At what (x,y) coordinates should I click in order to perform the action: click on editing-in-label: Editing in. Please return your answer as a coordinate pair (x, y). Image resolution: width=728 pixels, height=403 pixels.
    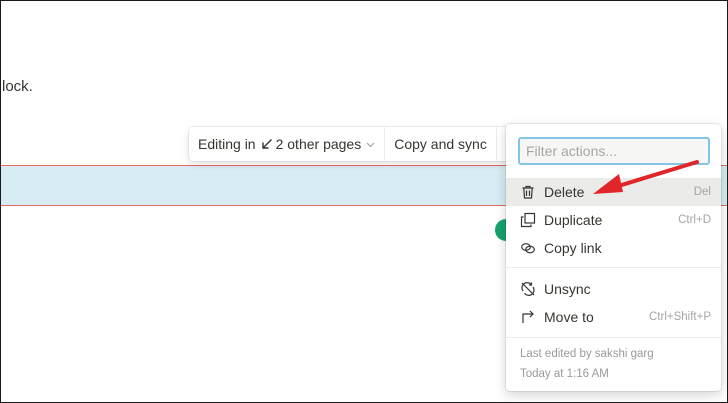
    Looking at the image, I should click on (227, 144).